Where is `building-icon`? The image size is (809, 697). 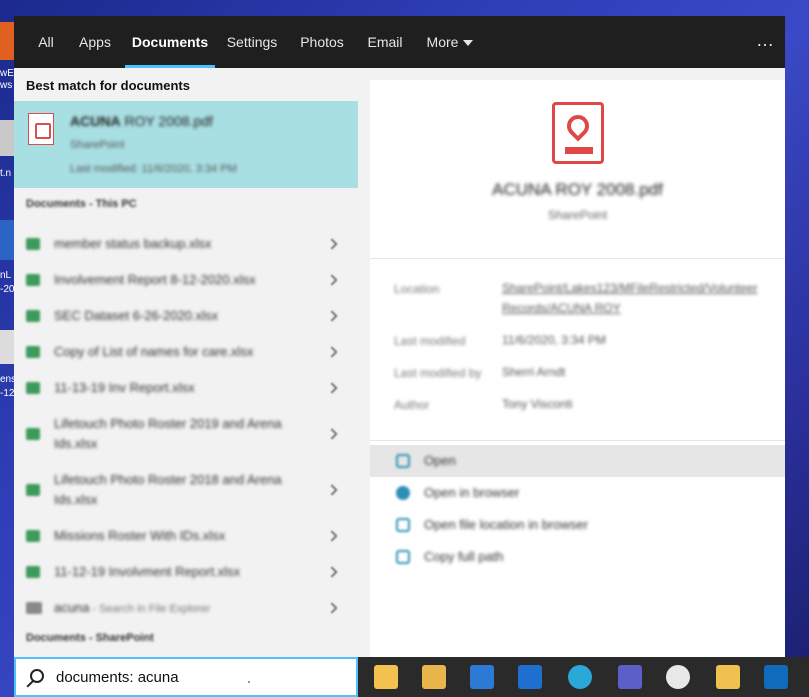
building-icon is located at coordinates (482, 677).